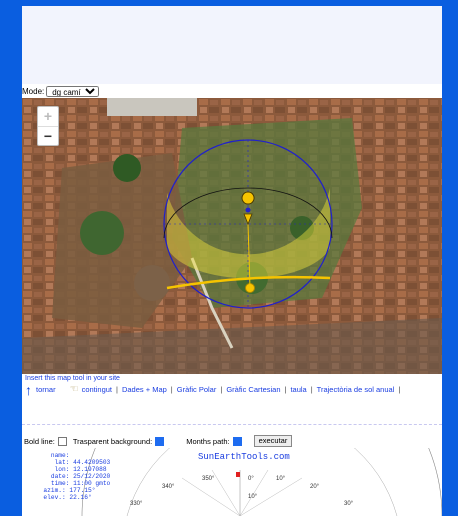  Describe the element at coordinates (349, 504) in the screenshot. I see `polar-label: 30°` at that location.